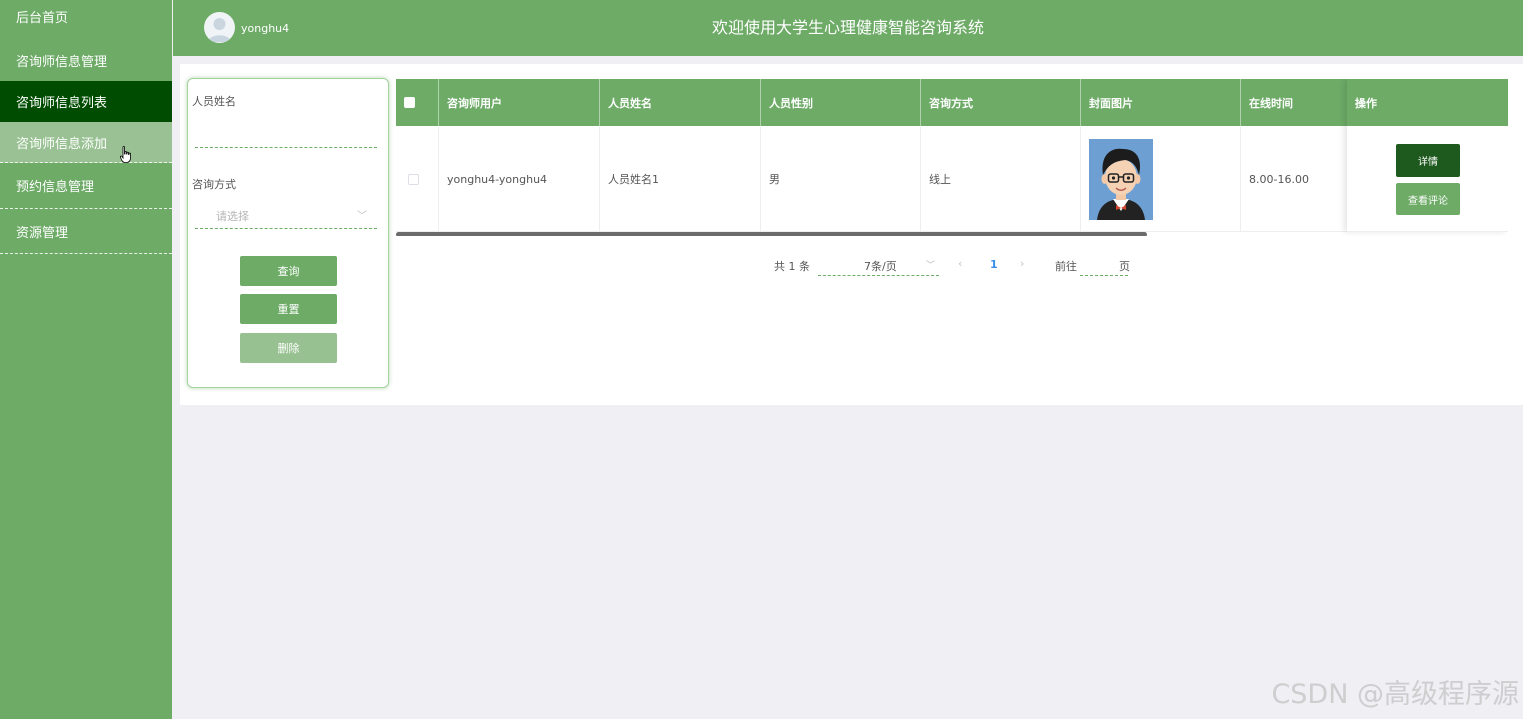 Image resolution: width=1523 pixels, height=719 pixels. What do you see at coordinates (841, 179) in the screenshot?
I see `cell-gender: 男` at bounding box center [841, 179].